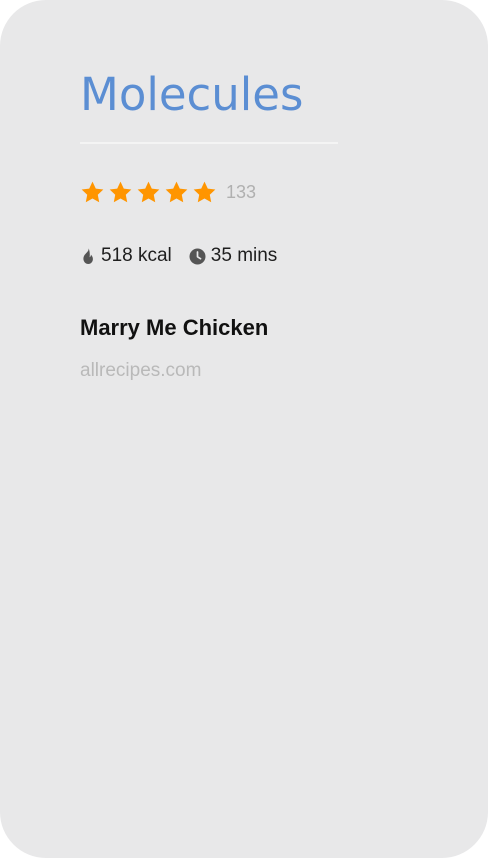 The image size is (488, 858). What do you see at coordinates (244, 255) in the screenshot?
I see `time-value: 35 mins` at bounding box center [244, 255].